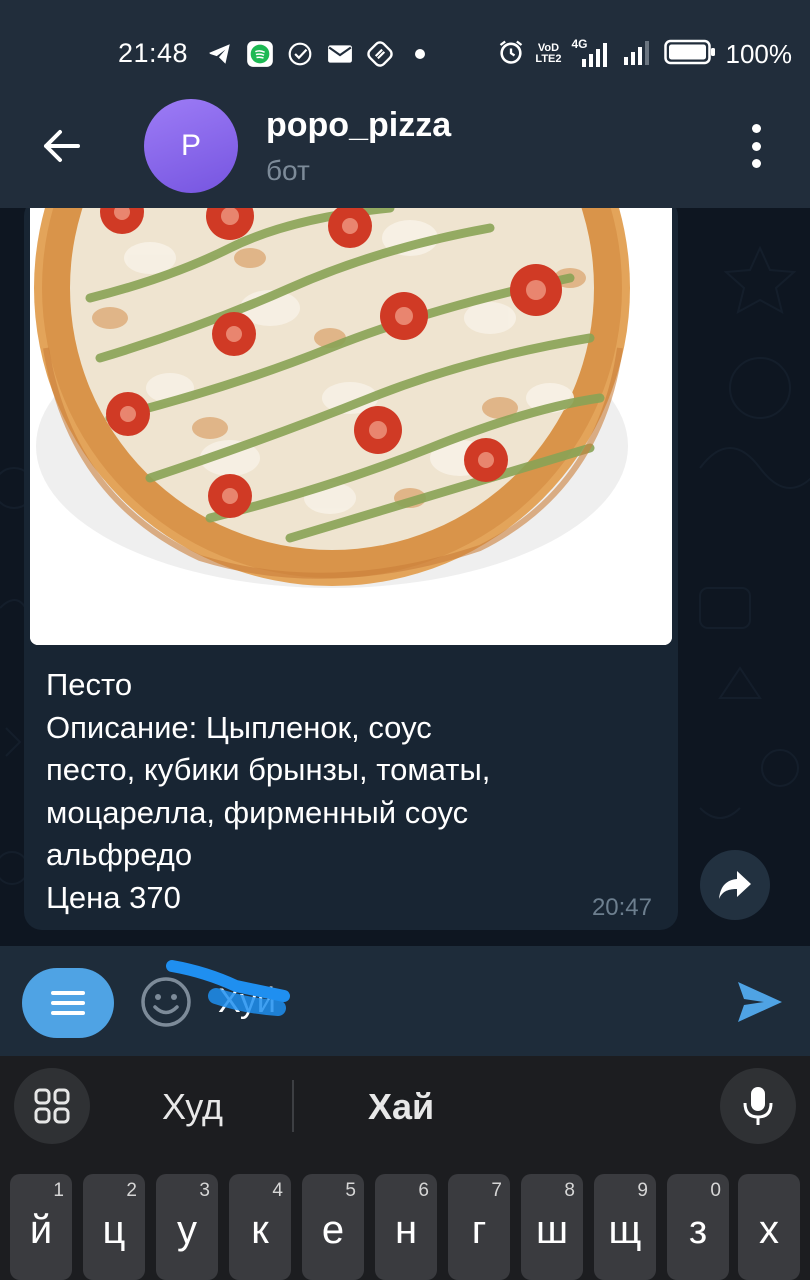 The width and height of the screenshot is (810, 1280). What do you see at coordinates (621, 907) in the screenshot?
I see `message-time: 20:47` at bounding box center [621, 907].